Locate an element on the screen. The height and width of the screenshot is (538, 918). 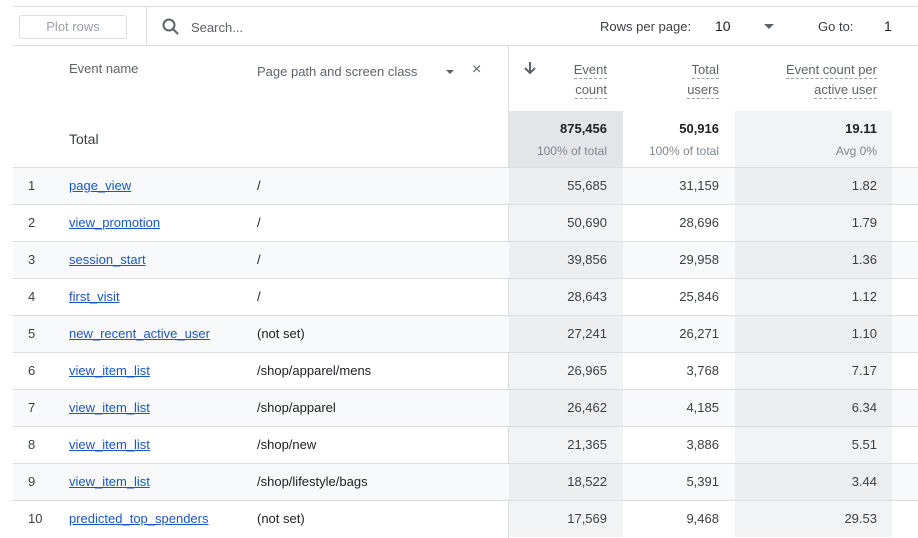
table-row: 2 view_promotion / 50,690 28,696 1.79 is located at coordinates (465, 222).